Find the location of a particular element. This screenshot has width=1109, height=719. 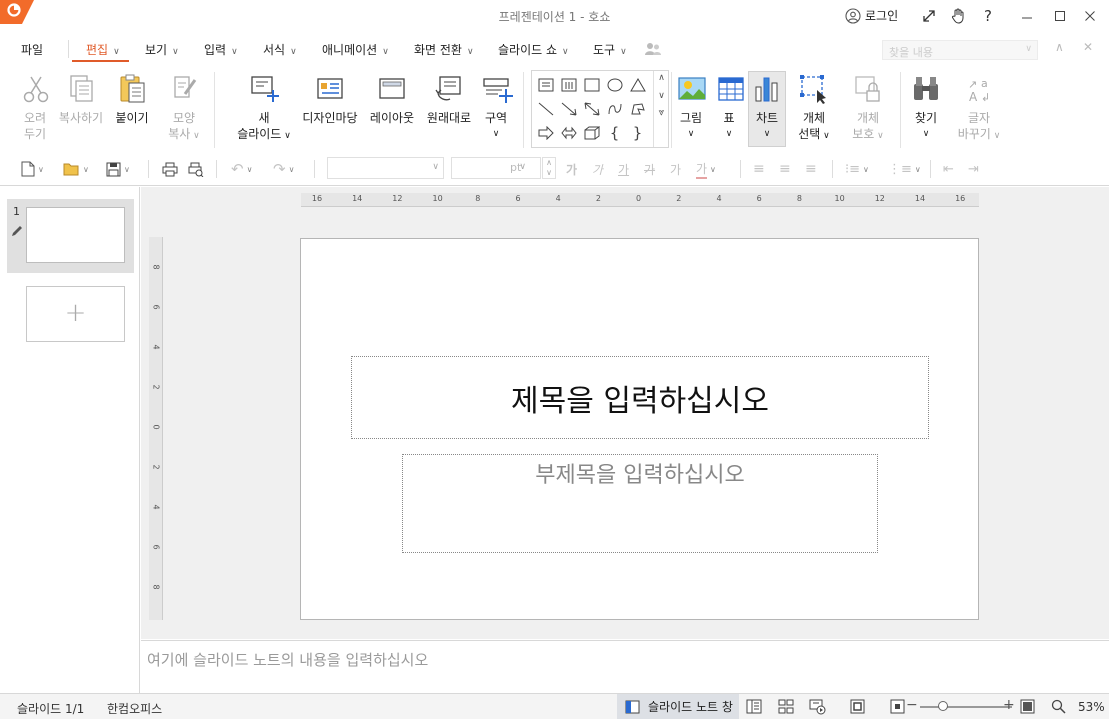

object-select-button: 개체 선택 ∨ is located at coordinates (814, 108).